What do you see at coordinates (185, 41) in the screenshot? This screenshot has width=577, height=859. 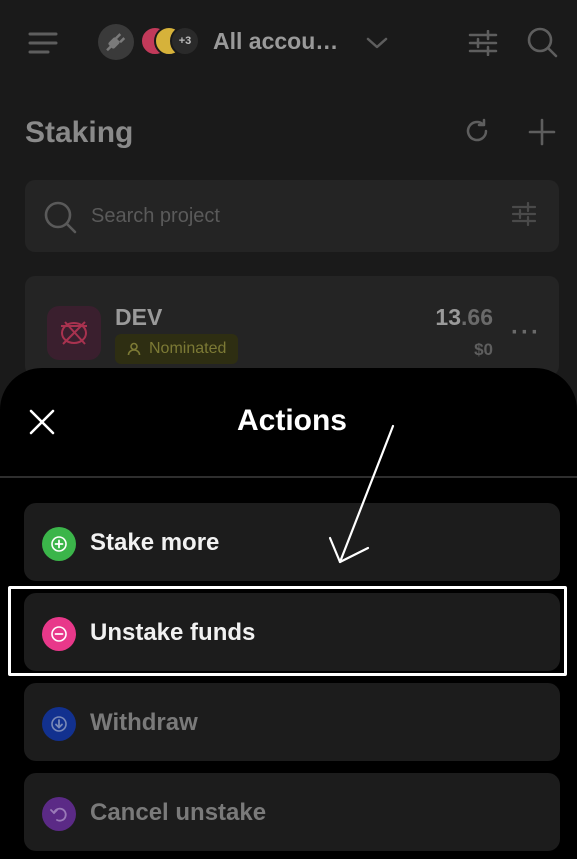 I see `avatar-more-count: +3` at bounding box center [185, 41].